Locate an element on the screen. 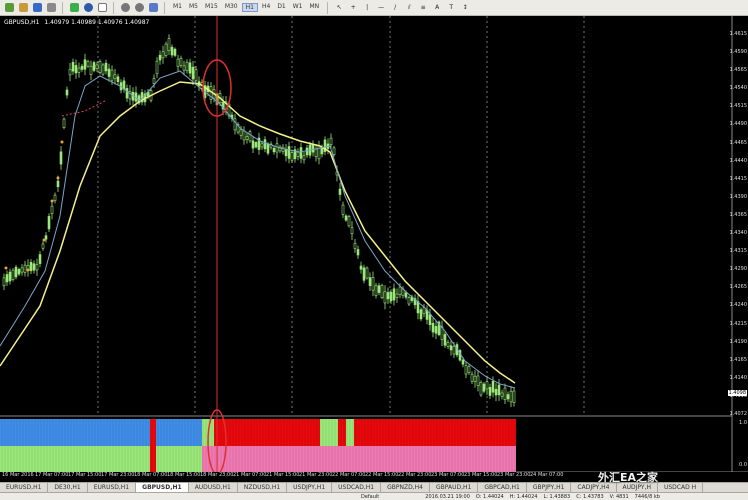 The height and width of the screenshot is (500, 748). chart-tab: DE30,H1 is located at coordinates (68, 487).